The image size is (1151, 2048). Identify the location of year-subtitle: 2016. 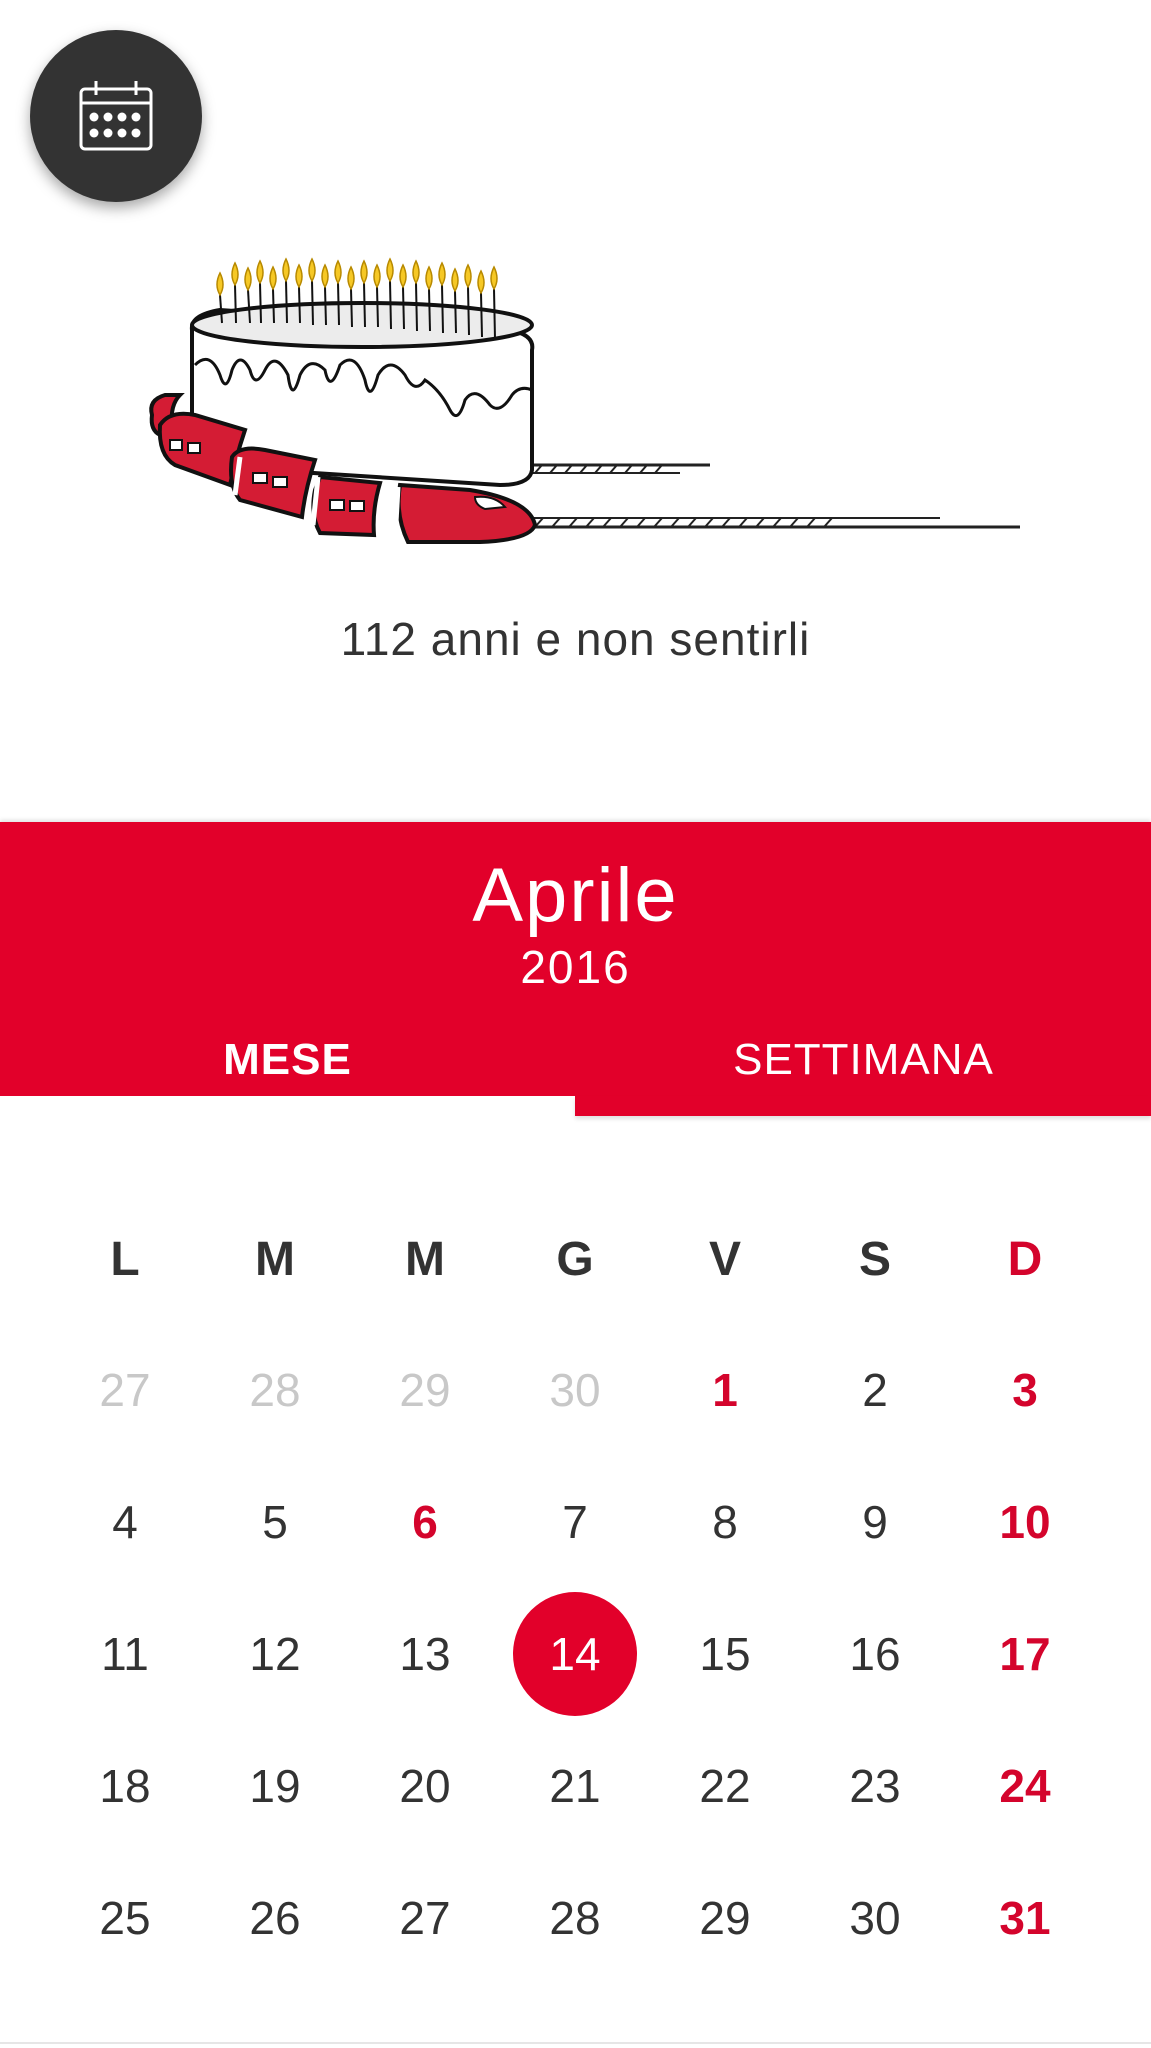
(575, 967).